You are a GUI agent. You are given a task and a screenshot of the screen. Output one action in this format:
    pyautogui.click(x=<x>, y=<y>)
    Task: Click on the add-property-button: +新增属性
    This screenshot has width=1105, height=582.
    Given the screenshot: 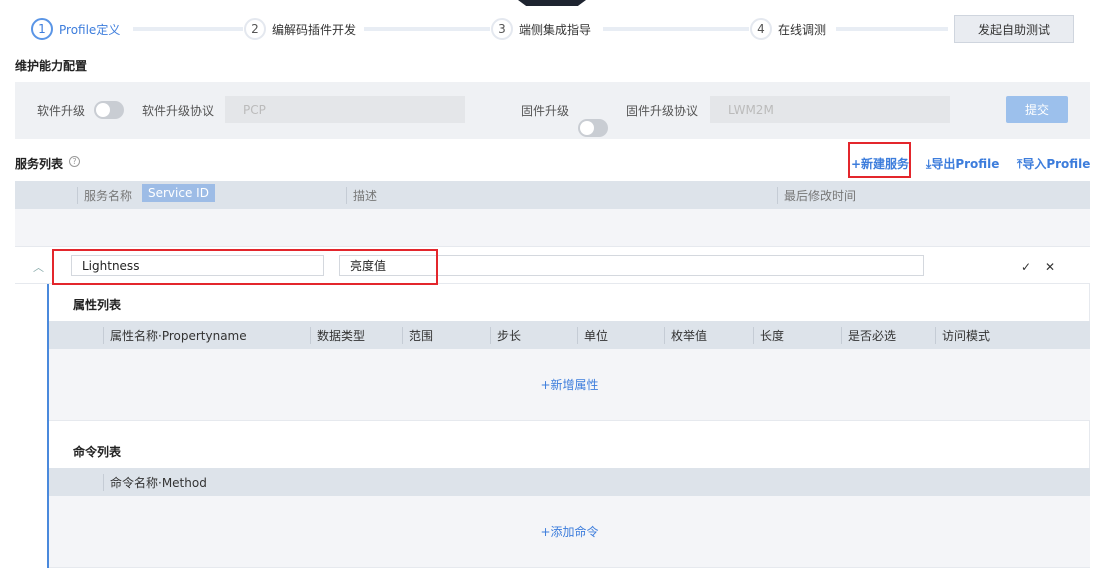 What is the action you would take?
    pyautogui.click(x=569, y=384)
    